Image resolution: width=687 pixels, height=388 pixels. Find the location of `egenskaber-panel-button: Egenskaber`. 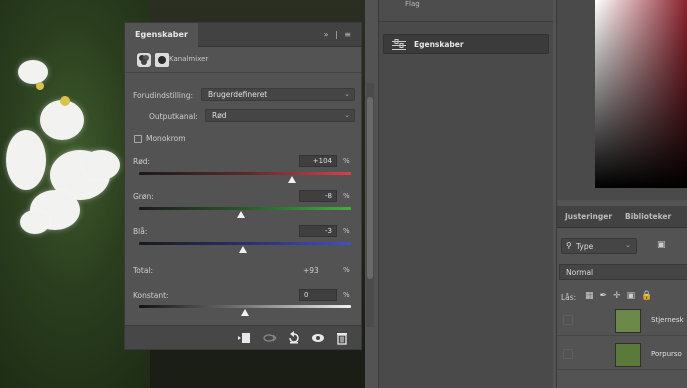

egenskaber-panel-button: Egenskaber is located at coordinates (466, 44).